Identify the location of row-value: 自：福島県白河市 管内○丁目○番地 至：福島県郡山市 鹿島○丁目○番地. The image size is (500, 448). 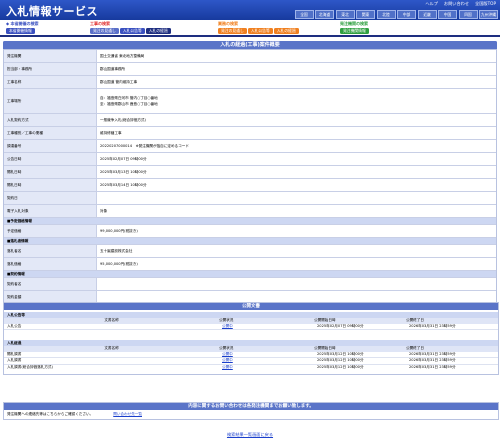
(129, 101).